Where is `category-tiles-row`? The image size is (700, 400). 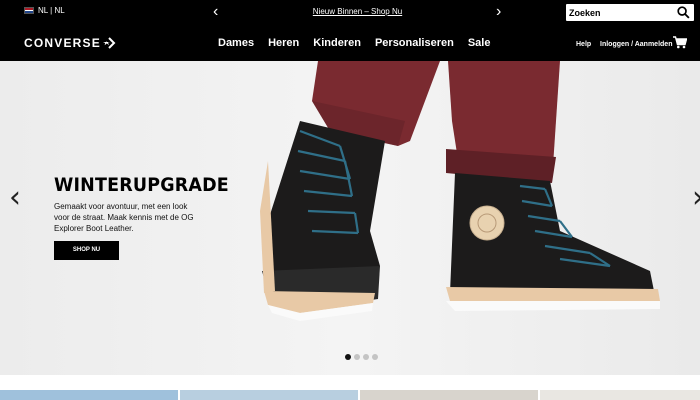
category-tiles-row is located at coordinates (350, 387).